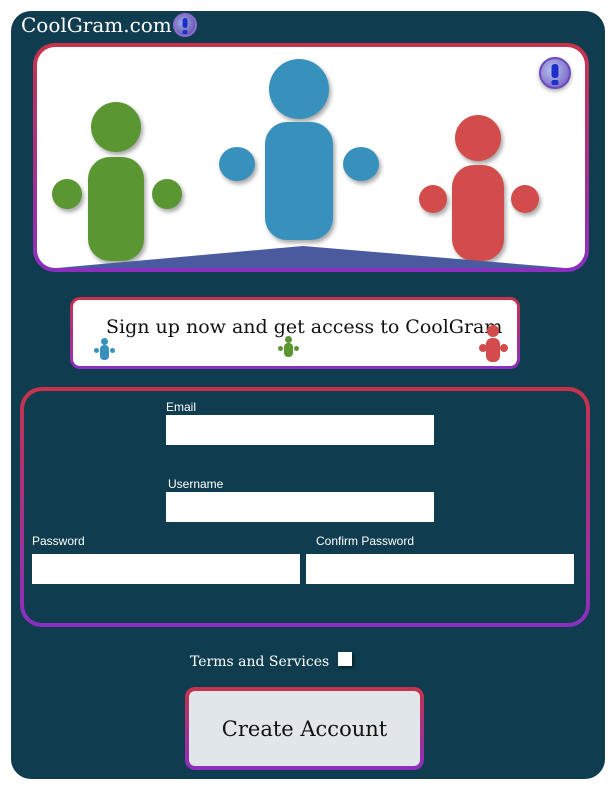  I want to click on confirm-password-field, so click(440, 569).